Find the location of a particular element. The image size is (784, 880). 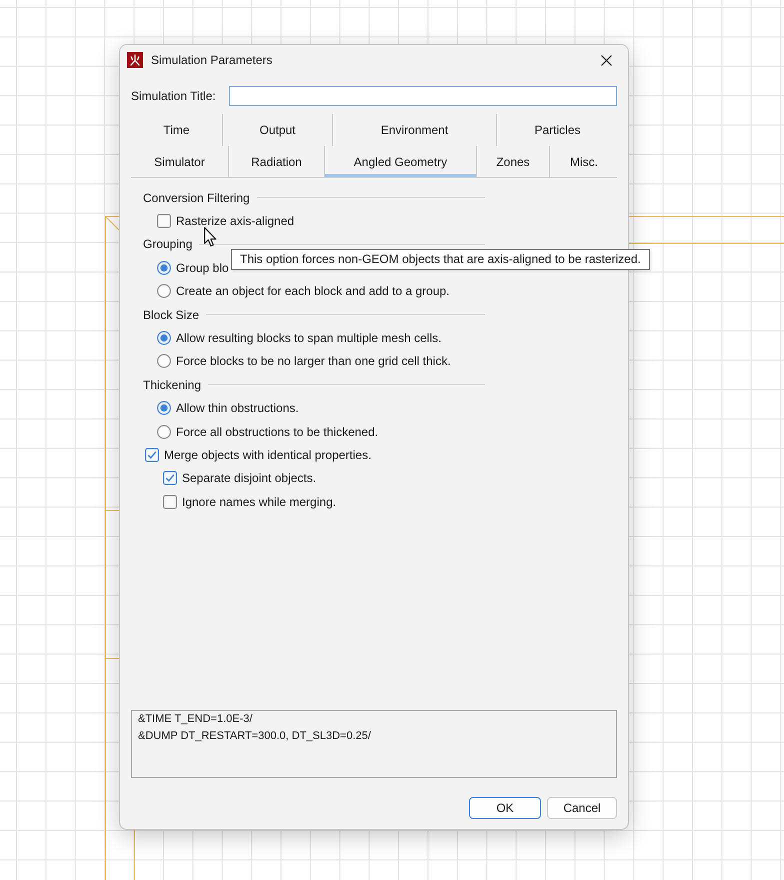

window-title: Simulation Parameters is located at coordinates (211, 60).